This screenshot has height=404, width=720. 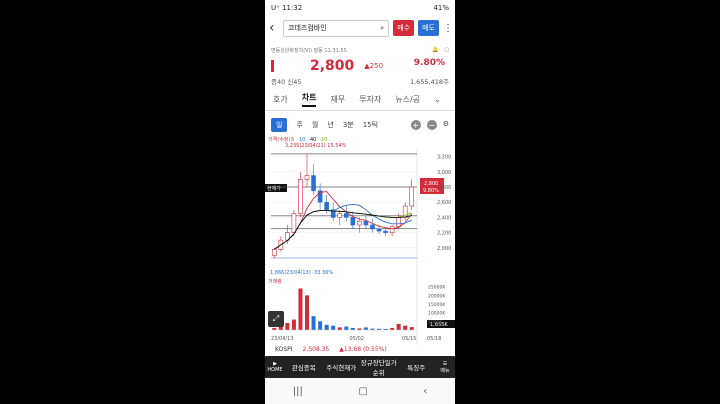 What do you see at coordinates (309, 99) in the screenshot?
I see `tab-chart: 차트` at bounding box center [309, 99].